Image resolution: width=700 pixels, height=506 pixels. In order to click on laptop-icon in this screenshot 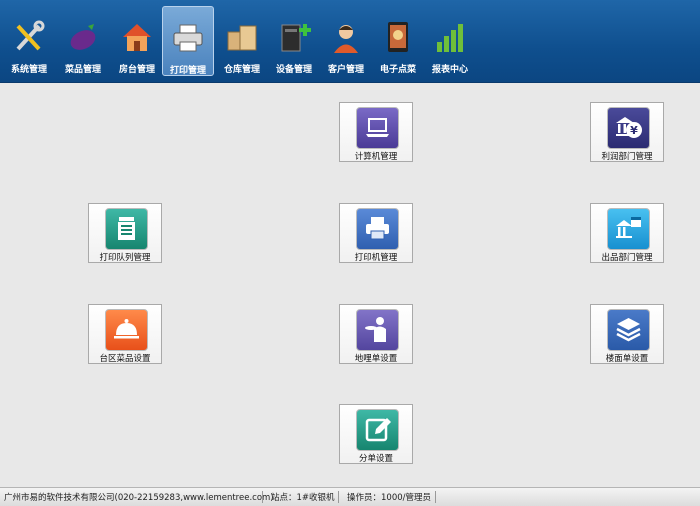, I will do `click(377, 127)`.